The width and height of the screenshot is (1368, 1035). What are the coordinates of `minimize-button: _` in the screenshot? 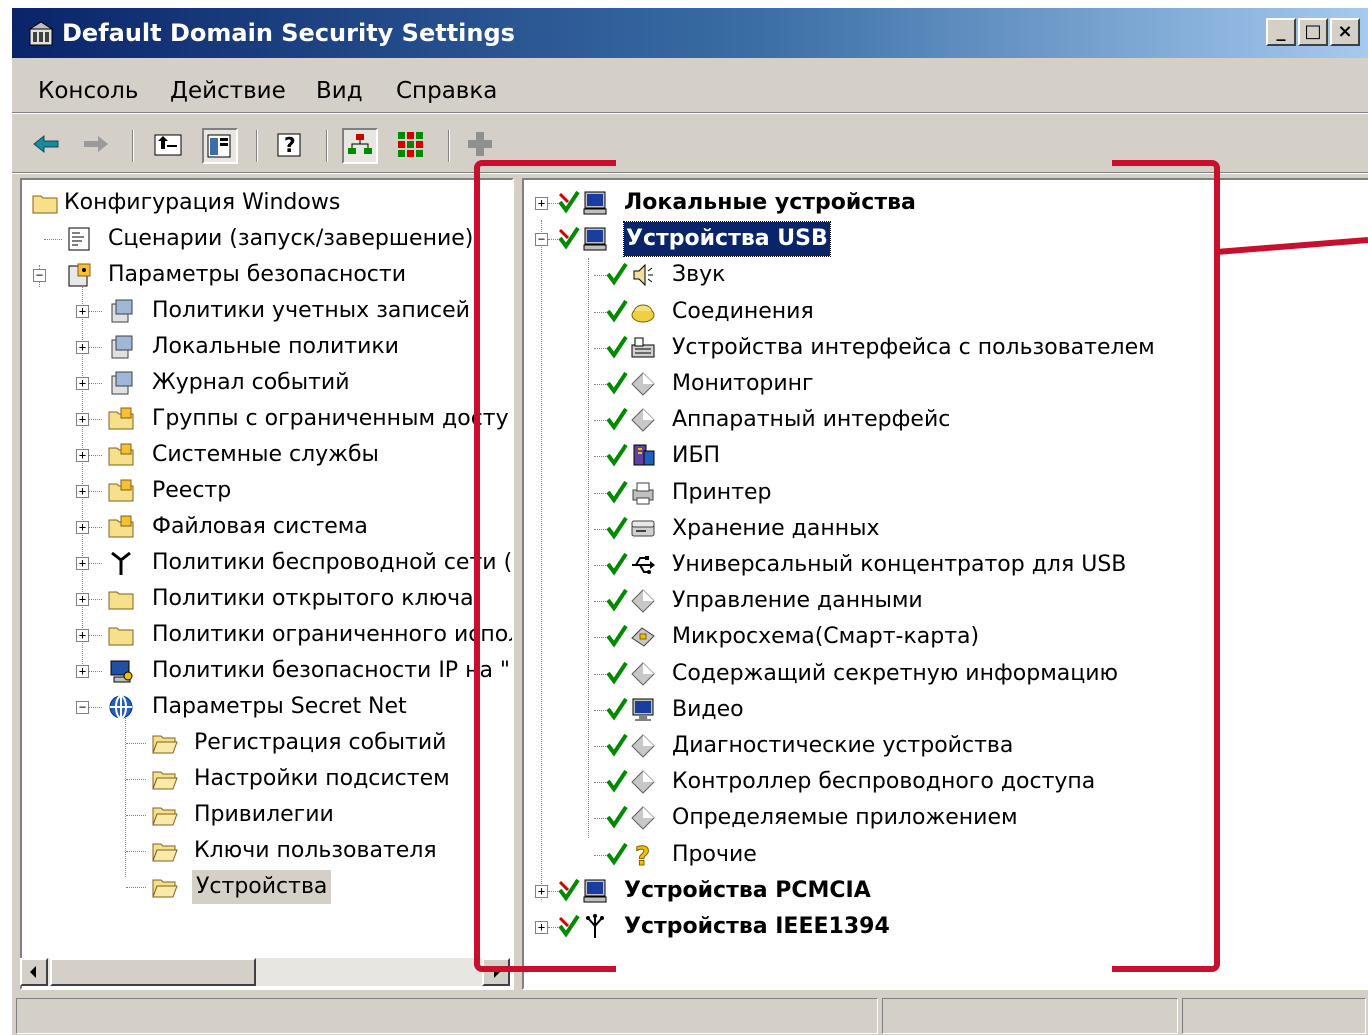 It's located at (1281, 32).